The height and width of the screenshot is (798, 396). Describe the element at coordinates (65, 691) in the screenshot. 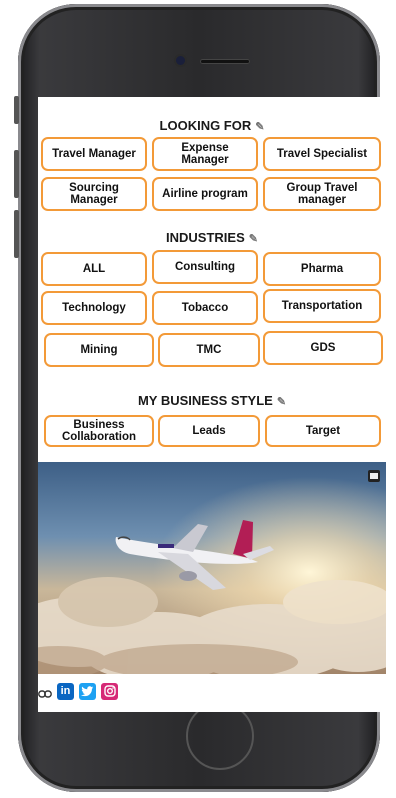

I see `linkedin-icon: in` at that location.